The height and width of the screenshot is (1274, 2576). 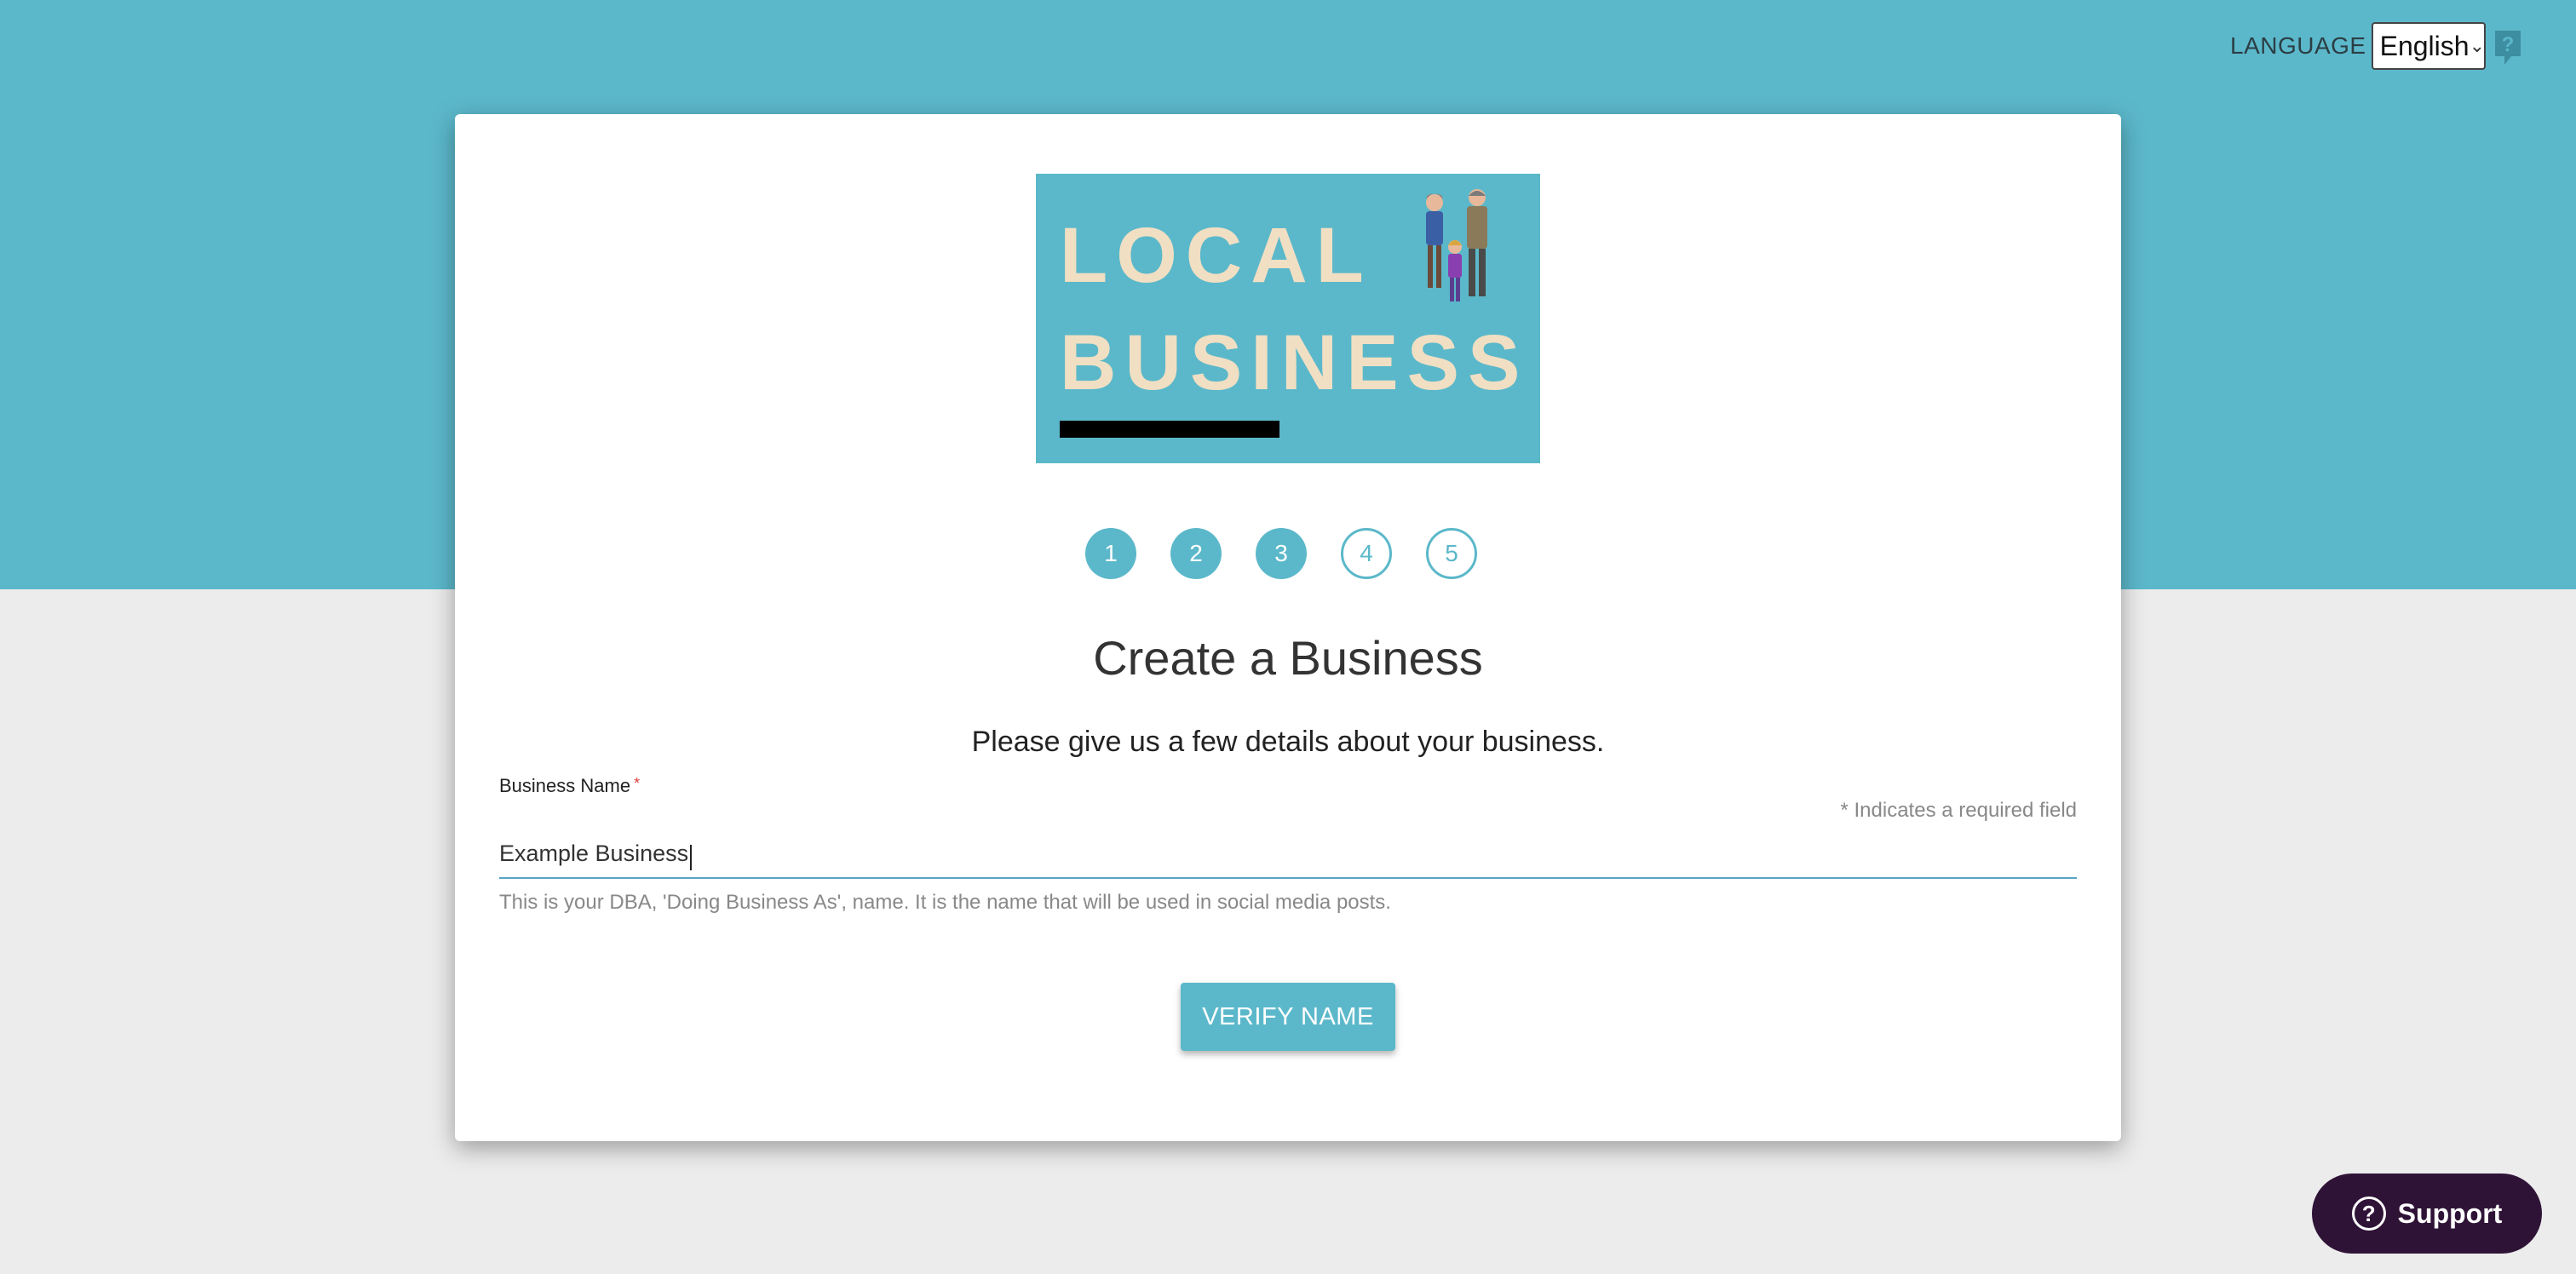 I want to click on step-1: 1, so click(x=1110, y=553).